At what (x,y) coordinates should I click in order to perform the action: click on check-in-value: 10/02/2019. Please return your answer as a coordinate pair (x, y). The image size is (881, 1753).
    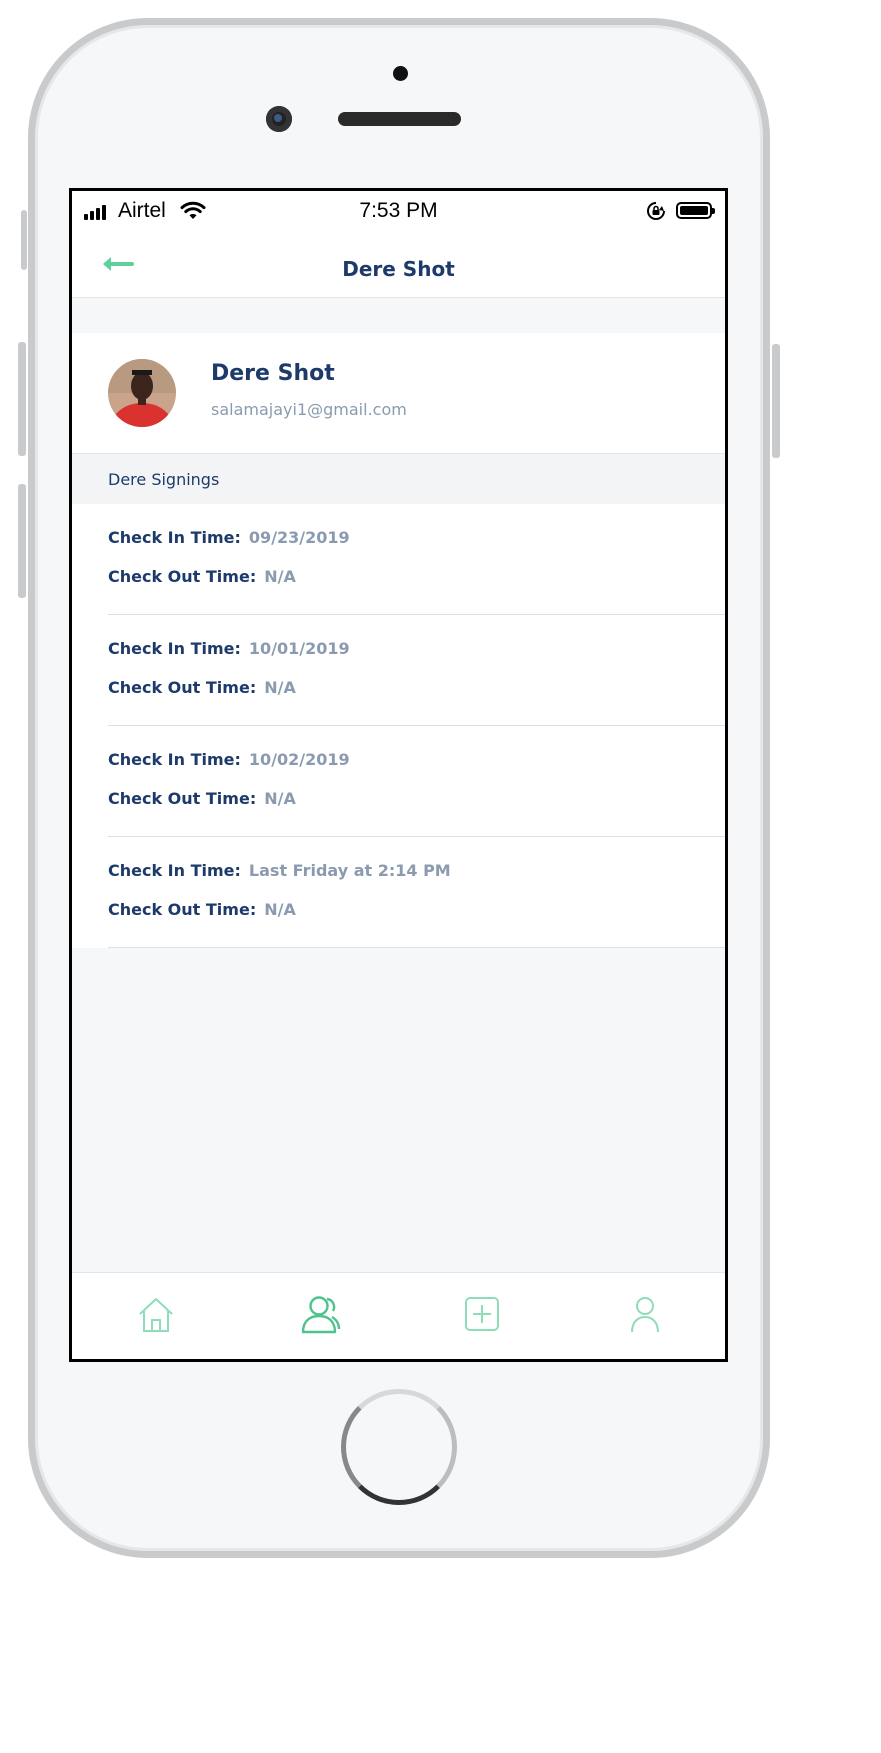
    Looking at the image, I should click on (299, 759).